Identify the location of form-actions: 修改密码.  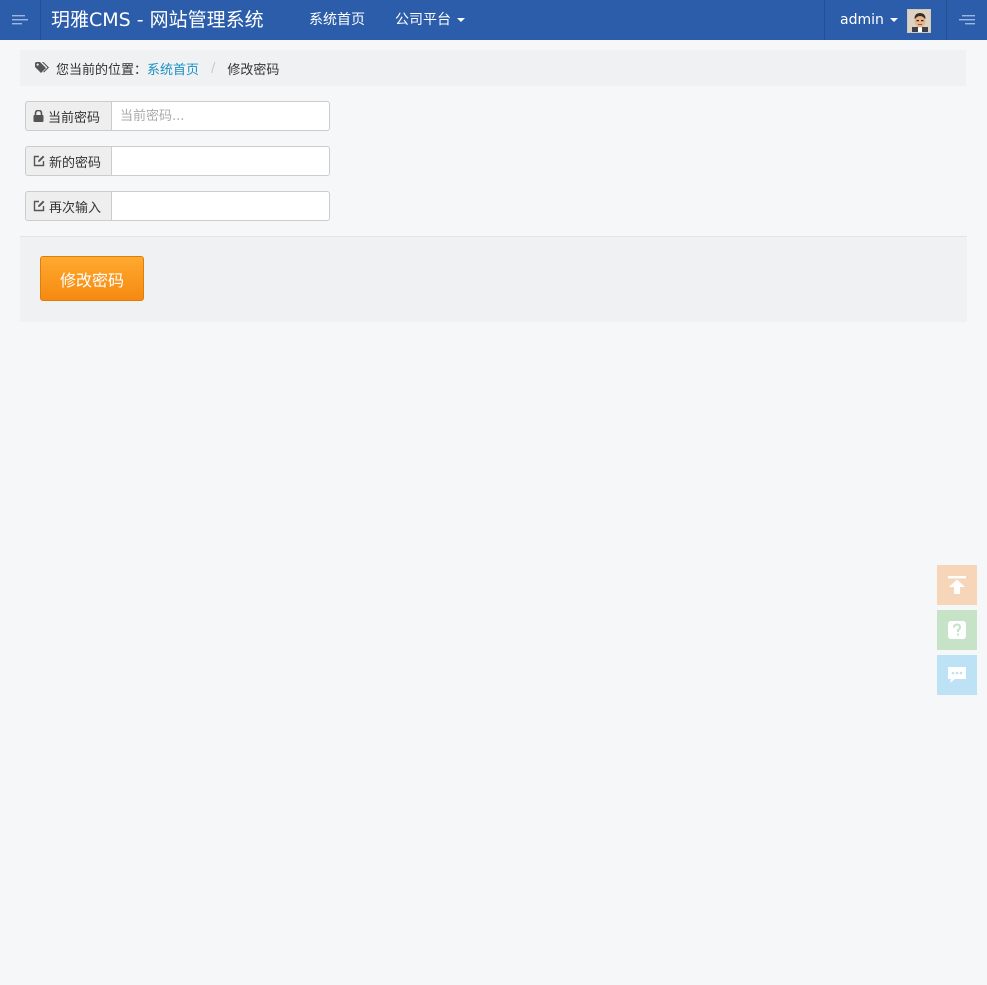
(493, 279).